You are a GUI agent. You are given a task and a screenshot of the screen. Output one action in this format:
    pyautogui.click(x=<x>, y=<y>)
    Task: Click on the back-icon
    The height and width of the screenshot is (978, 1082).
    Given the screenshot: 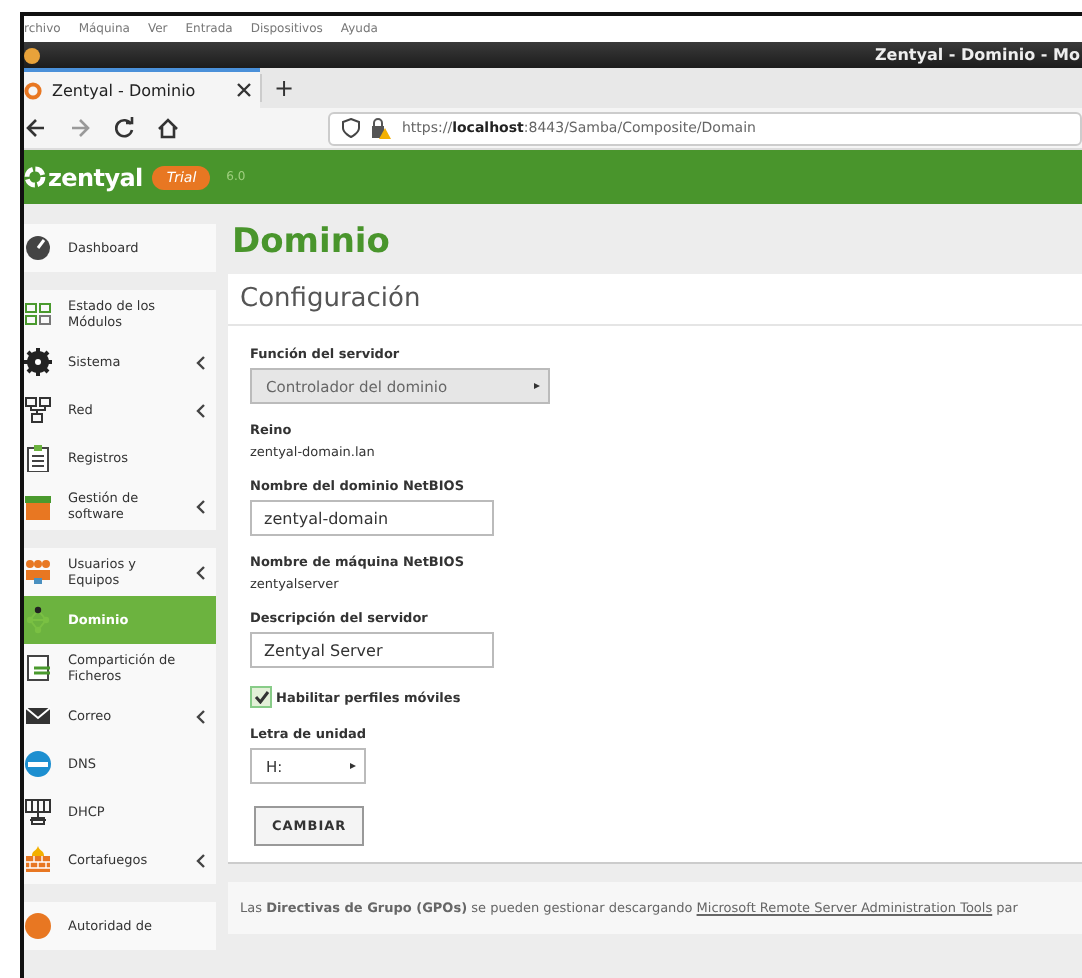 What is the action you would take?
    pyautogui.click(x=36, y=128)
    